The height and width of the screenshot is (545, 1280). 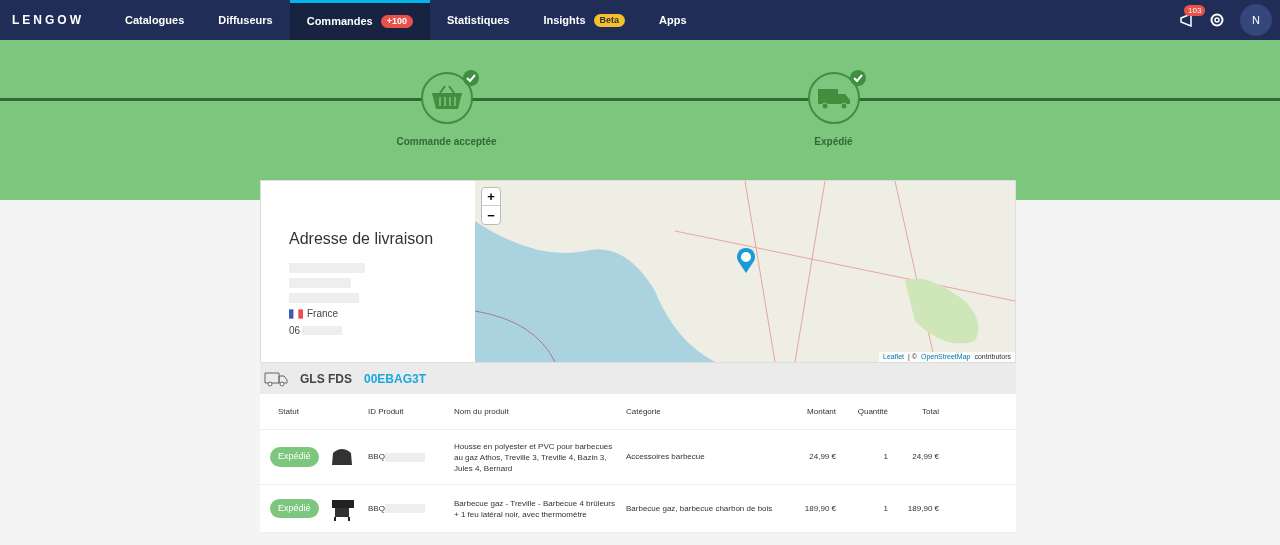 What do you see at coordinates (491, 197) in the screenshot?
I see `zoom-in-button: +` at bounding box center [491, 197].